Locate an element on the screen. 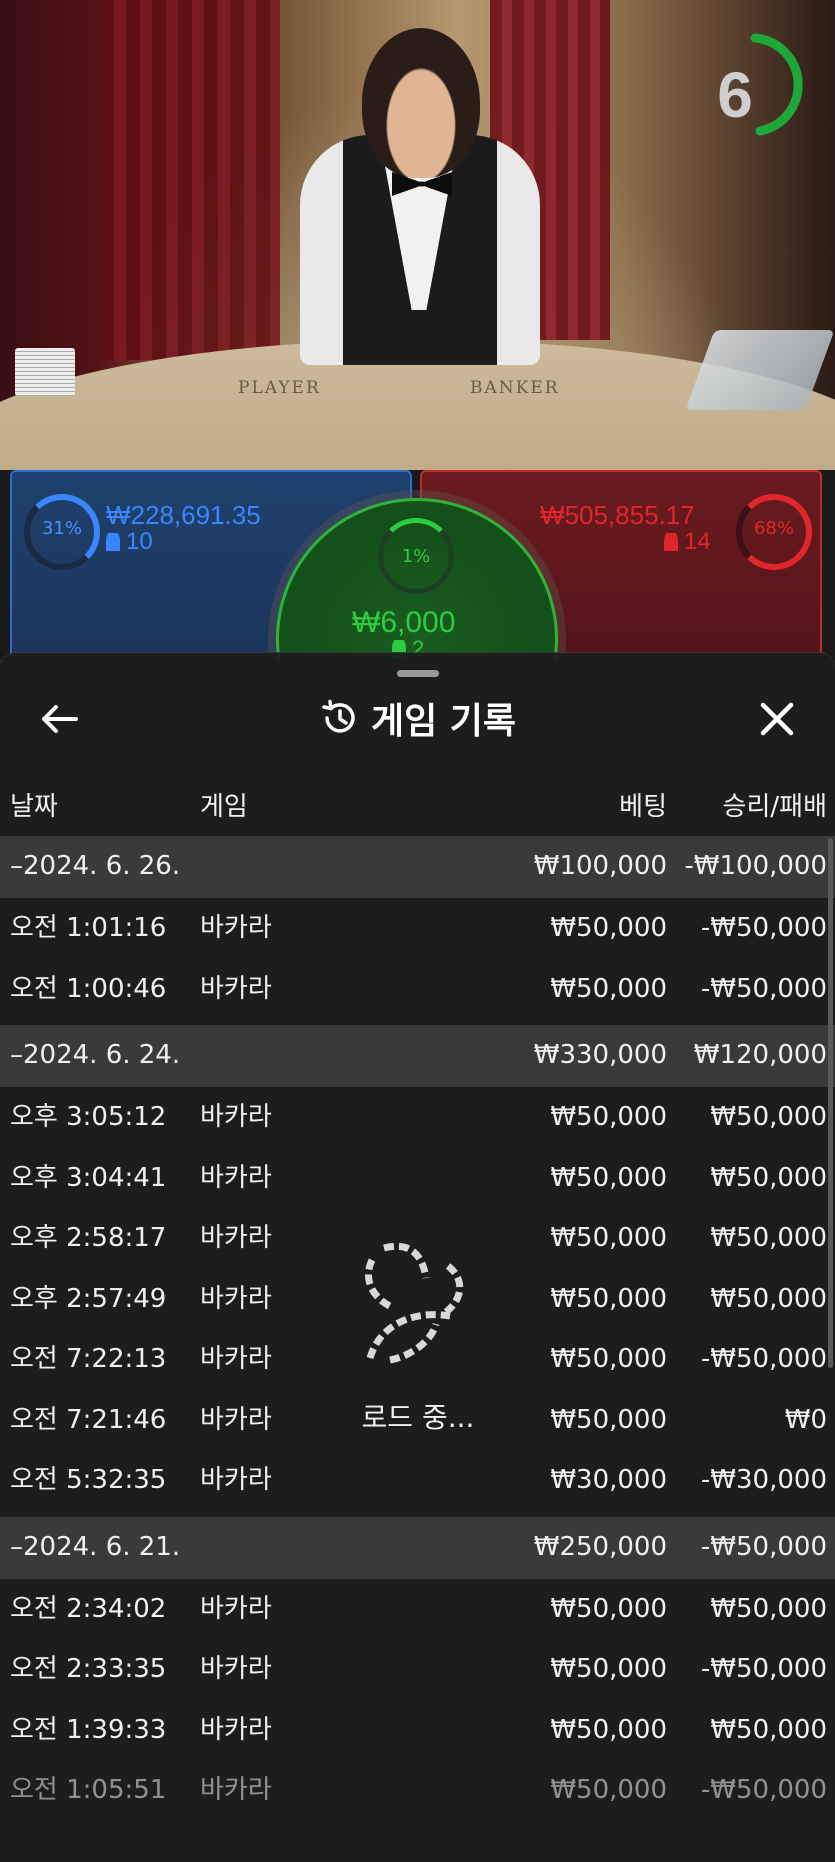  column-header-date: 날짜 is located at coordinates (34, 804).